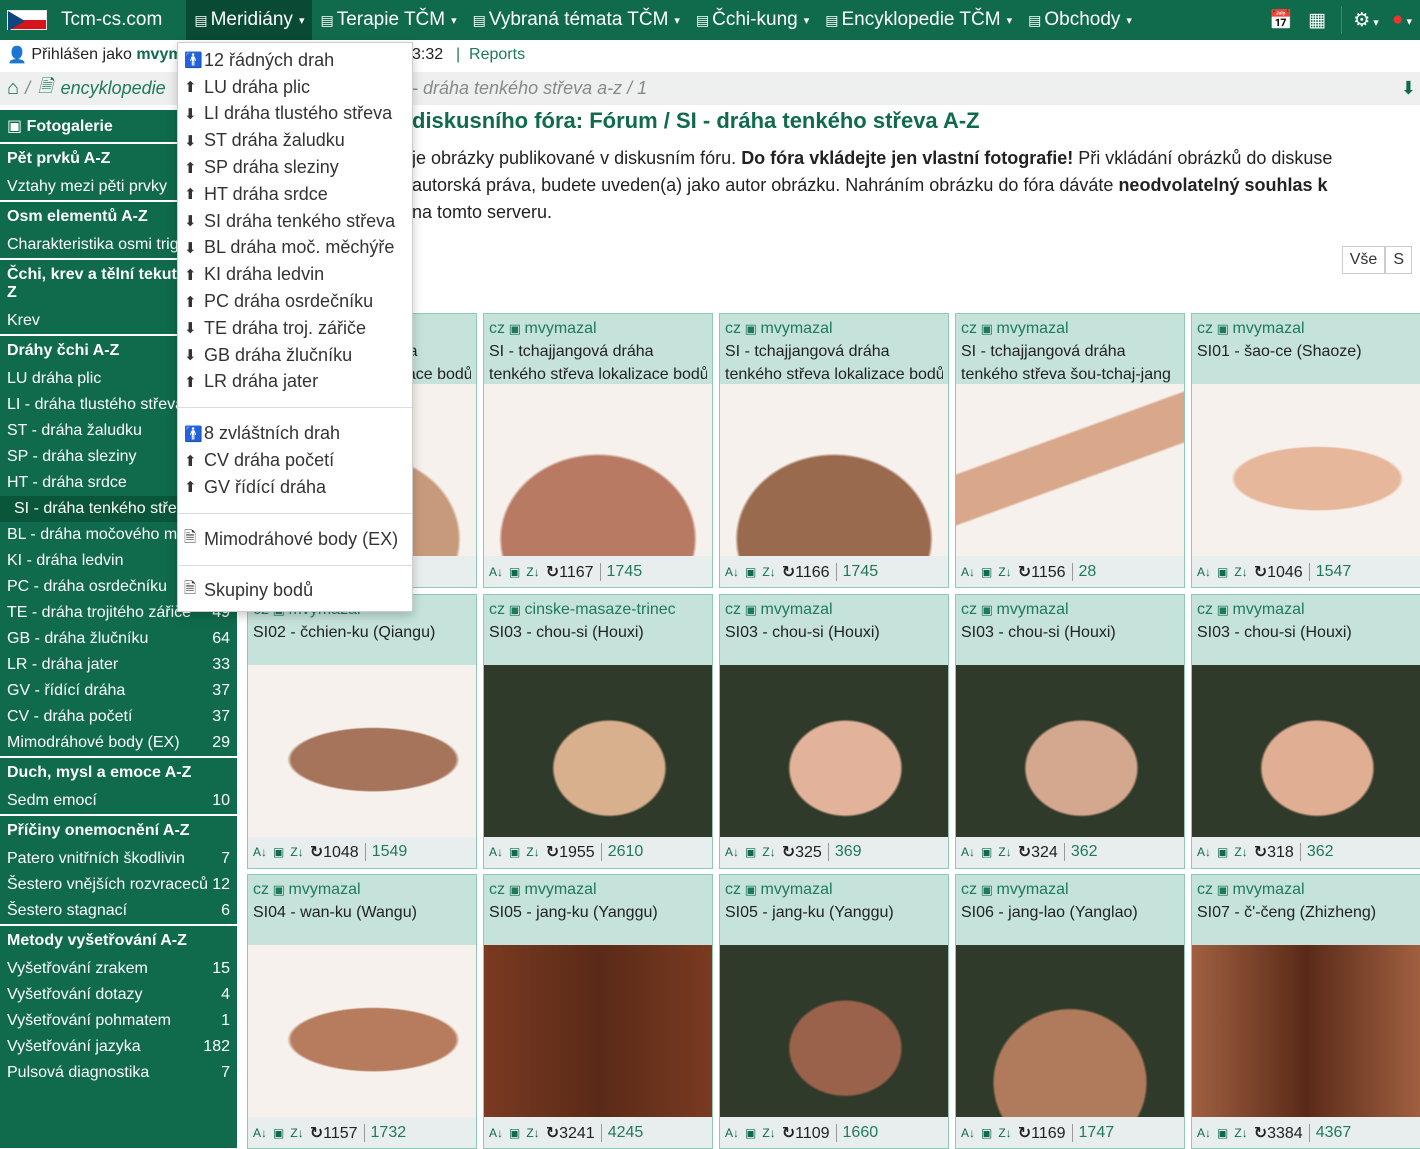  What do you see at coordinates (118, 1021) in the screenshot?
I see `sidebar-item: Vyšetřování pohmatem 1` at bounding box center [118, 1021].